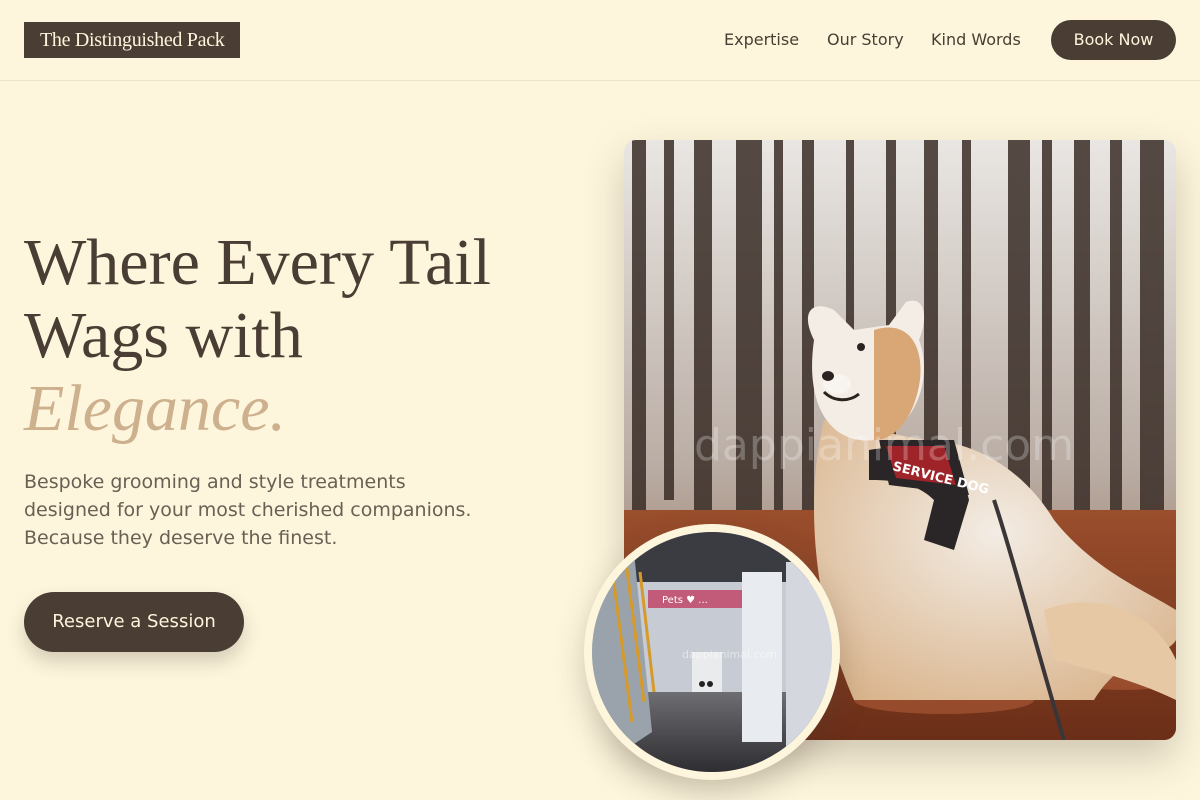 This screenshot has height=800, width=1200. What do you see at coordinates (155, 408) in the screenshot?
I see `headline-accent: Elegance.` at bounding box center [155, 408].